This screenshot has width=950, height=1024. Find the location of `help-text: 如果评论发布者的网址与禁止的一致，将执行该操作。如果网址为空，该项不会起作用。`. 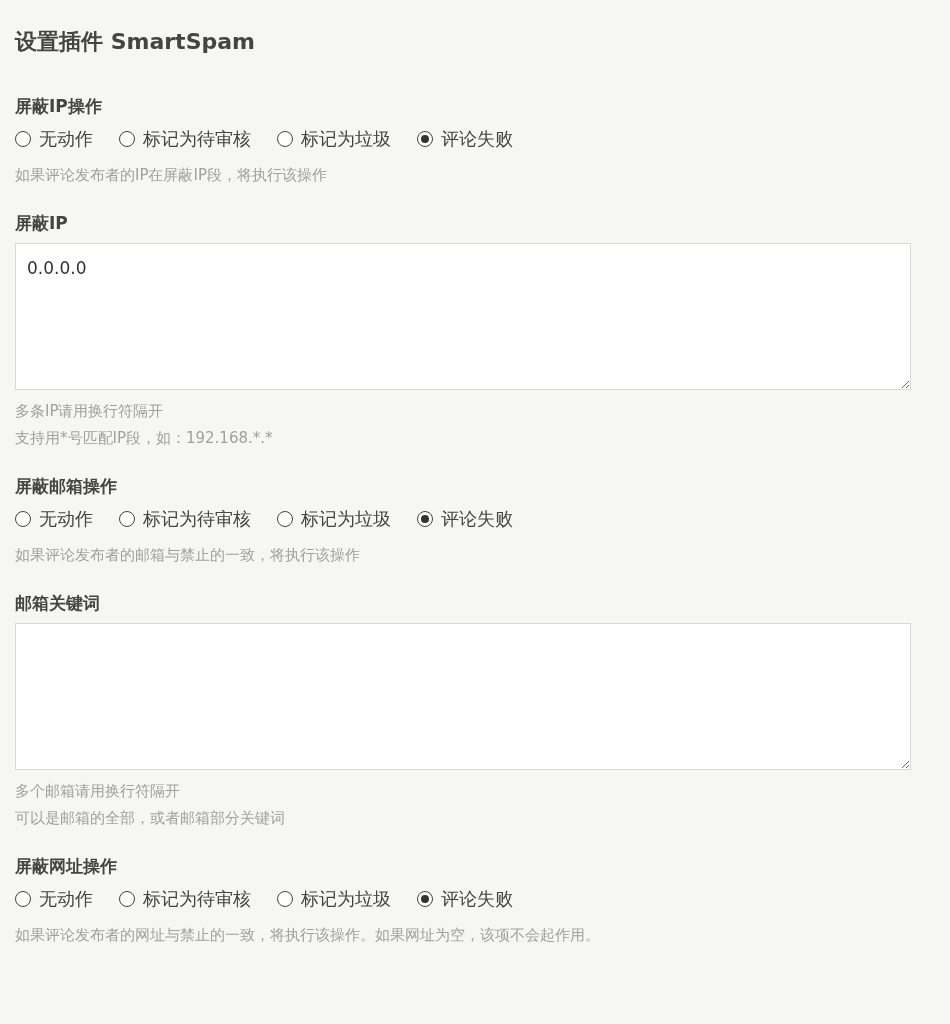

help-text: 如果评论发布者的网址与禁止的一致，将执行该操作。如果网址为空，该项不会起作用。 is located at coordinates (308, 935).